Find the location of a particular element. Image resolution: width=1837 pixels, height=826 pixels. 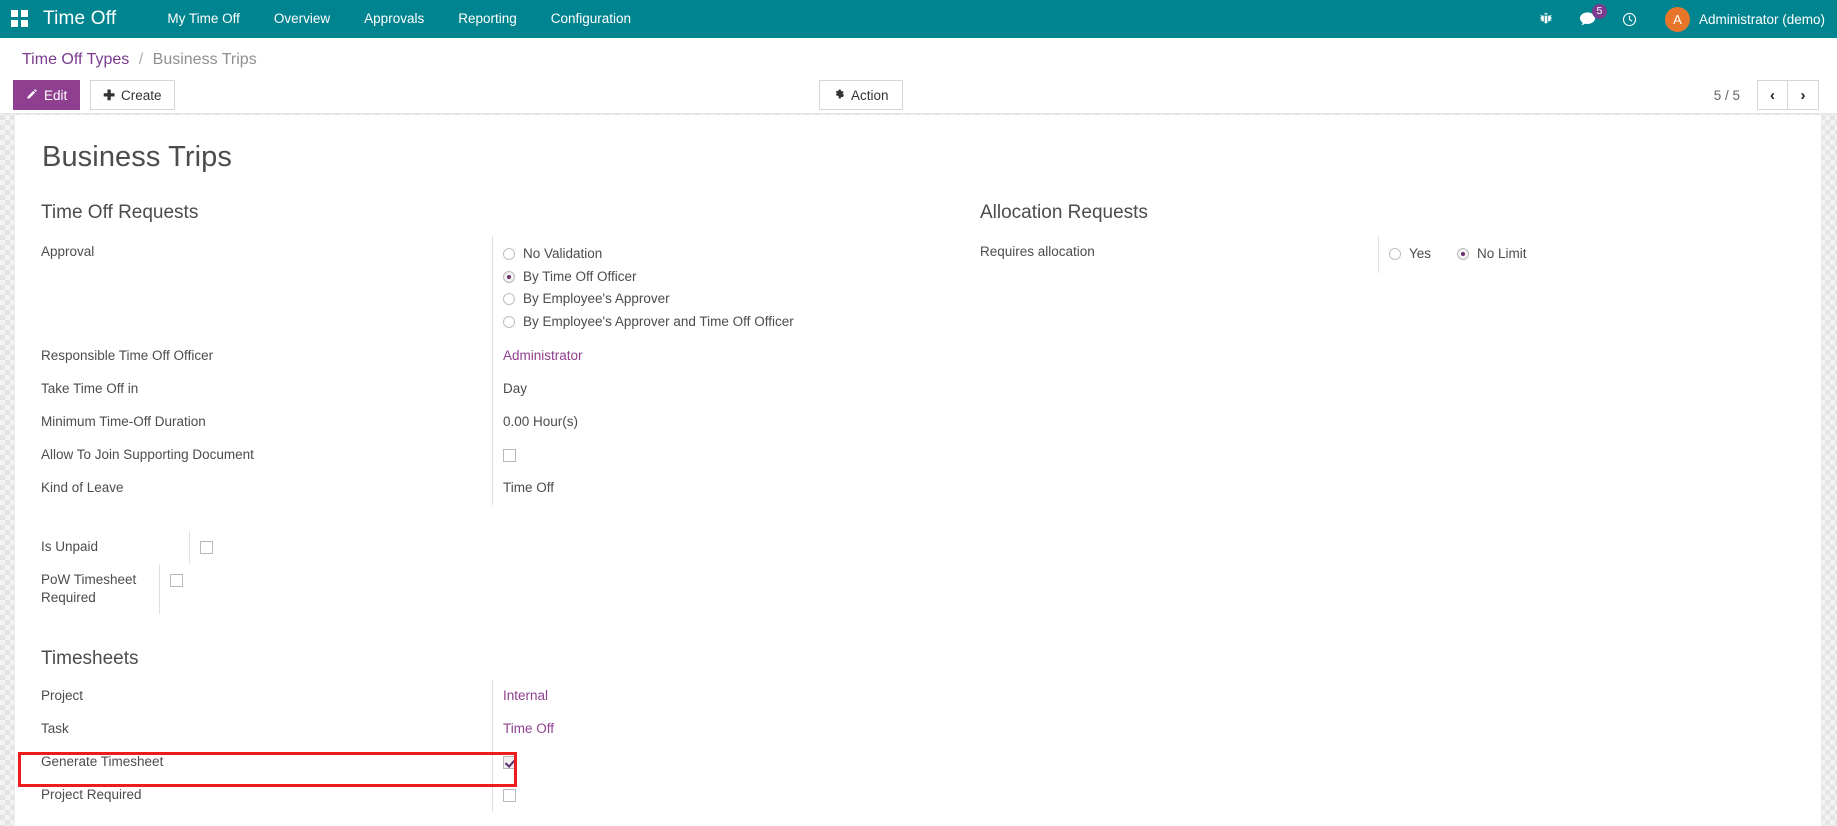

control-panel-buttons: Edit ✚ Create is located at coordinates (94, 95).